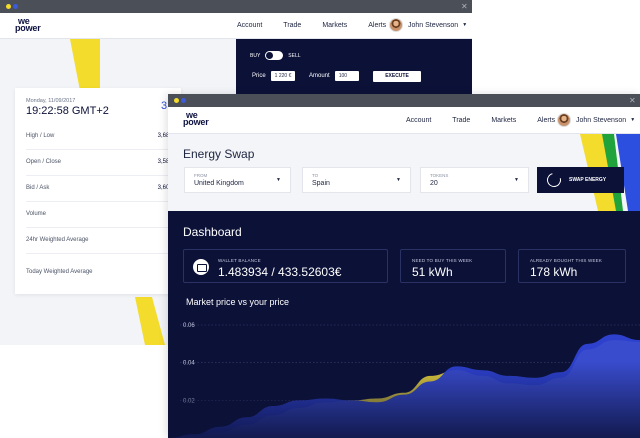 This screenshot has height=438, width=640. Describe the element at coordinates (219, 154) in the screenshot. I see `page-title: Energy Swap` at that location.